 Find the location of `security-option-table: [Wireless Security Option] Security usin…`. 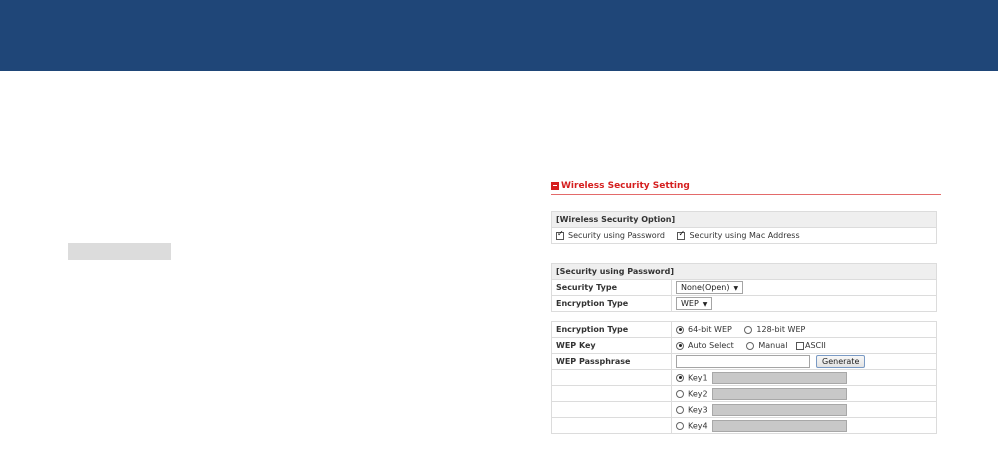

security-option-table: [Wireless Security Option] Security usin… is located at coordinates (744, 227).